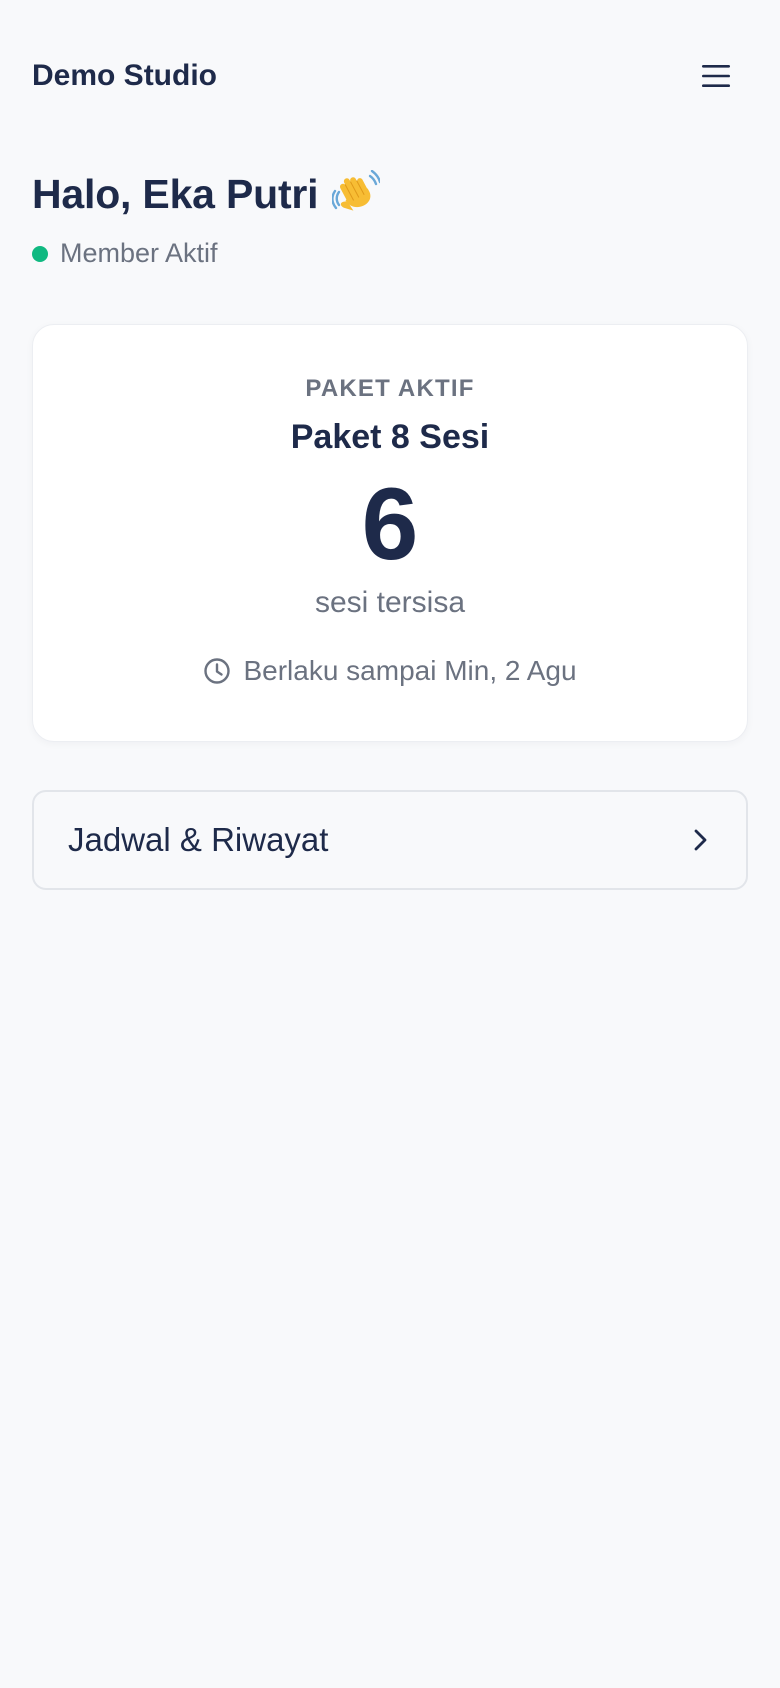  Describe the element at coordinates (139, 253) in the screenshot. I see `status-label: Member Aktif` at that location.